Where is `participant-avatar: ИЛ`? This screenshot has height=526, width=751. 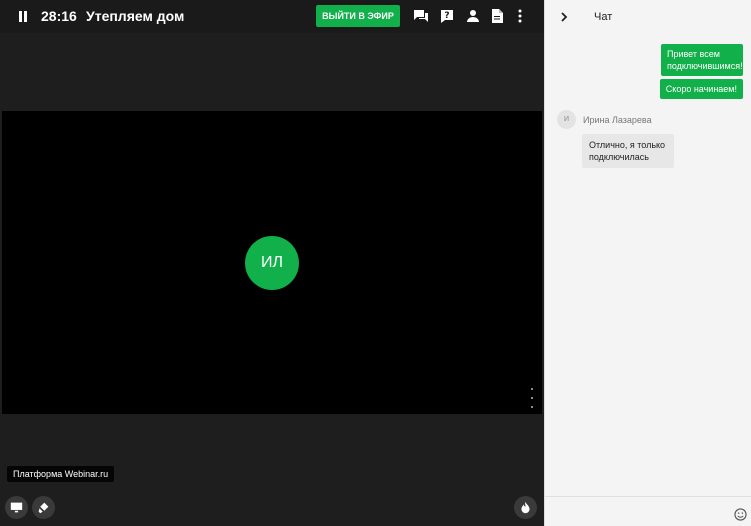
participant-avatar: ИЛ is located at coordinates (272, 263).